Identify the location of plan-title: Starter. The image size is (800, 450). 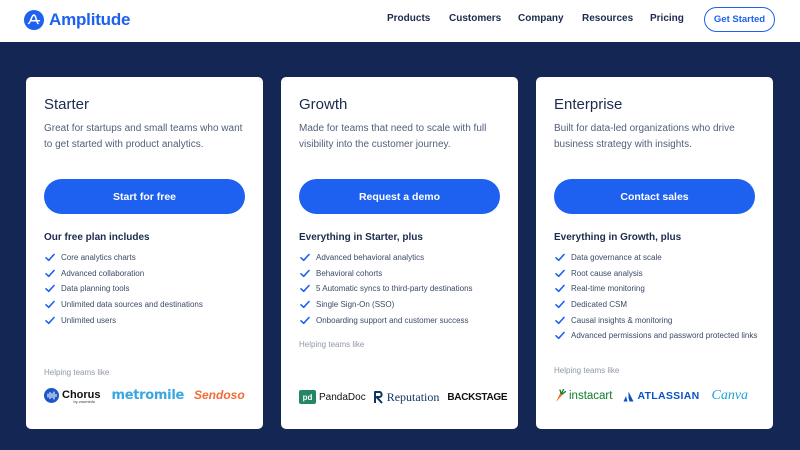
(67, 104).